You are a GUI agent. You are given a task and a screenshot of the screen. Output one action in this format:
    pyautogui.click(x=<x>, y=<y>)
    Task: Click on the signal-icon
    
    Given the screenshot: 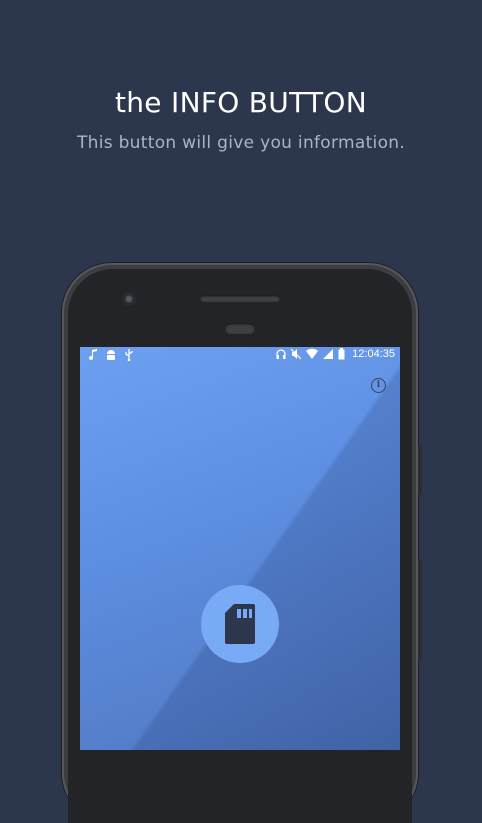 What is the action you would take?
    pyautogui.click(x=328, y=354)
    